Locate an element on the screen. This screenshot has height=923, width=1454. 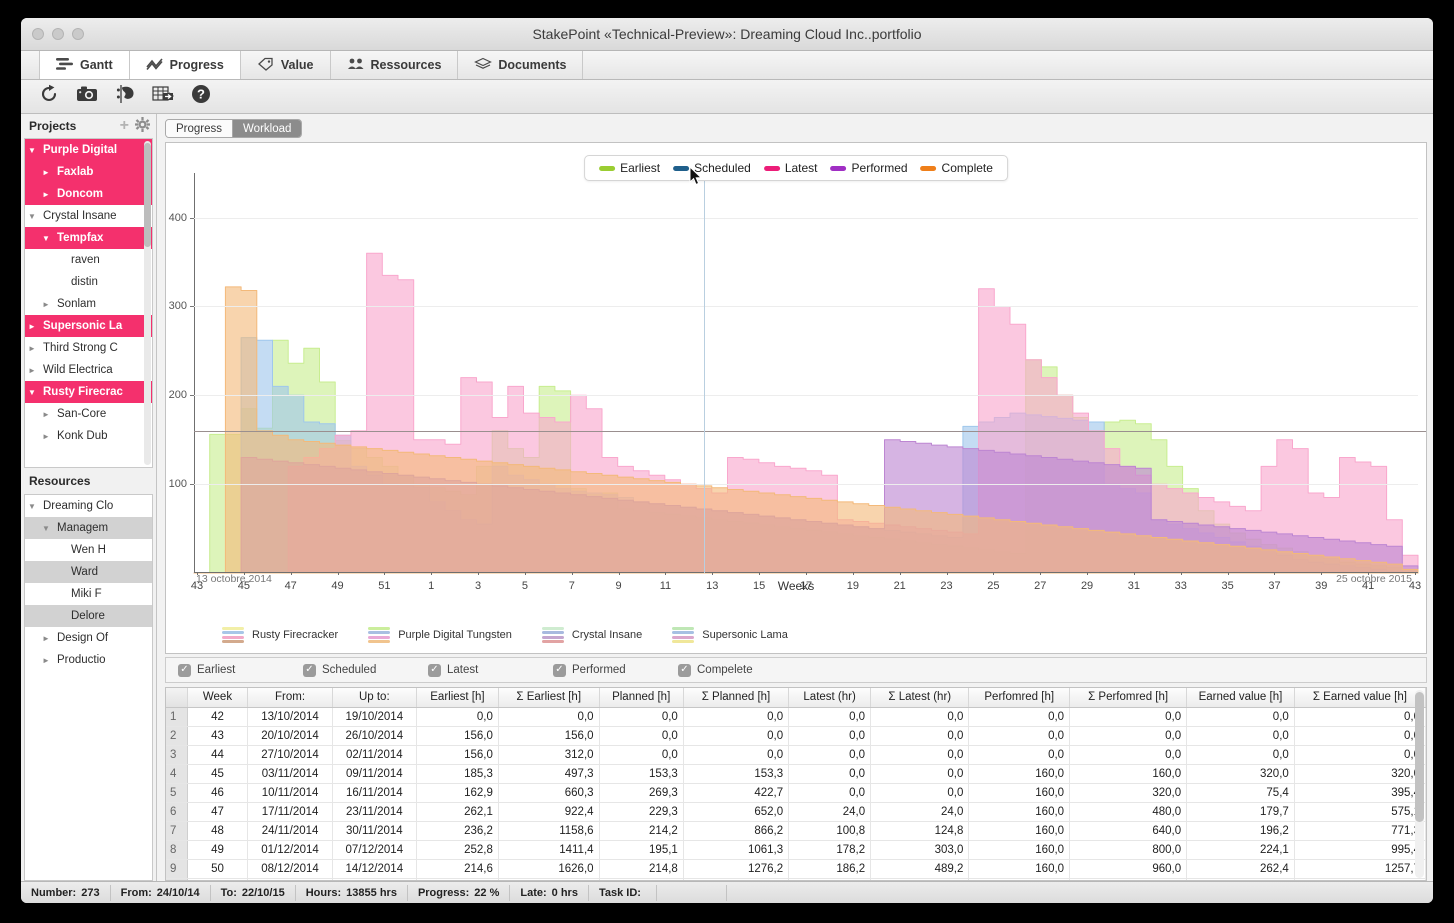
table-column-header: Latest (hr) is located at coordinates (830, 698).